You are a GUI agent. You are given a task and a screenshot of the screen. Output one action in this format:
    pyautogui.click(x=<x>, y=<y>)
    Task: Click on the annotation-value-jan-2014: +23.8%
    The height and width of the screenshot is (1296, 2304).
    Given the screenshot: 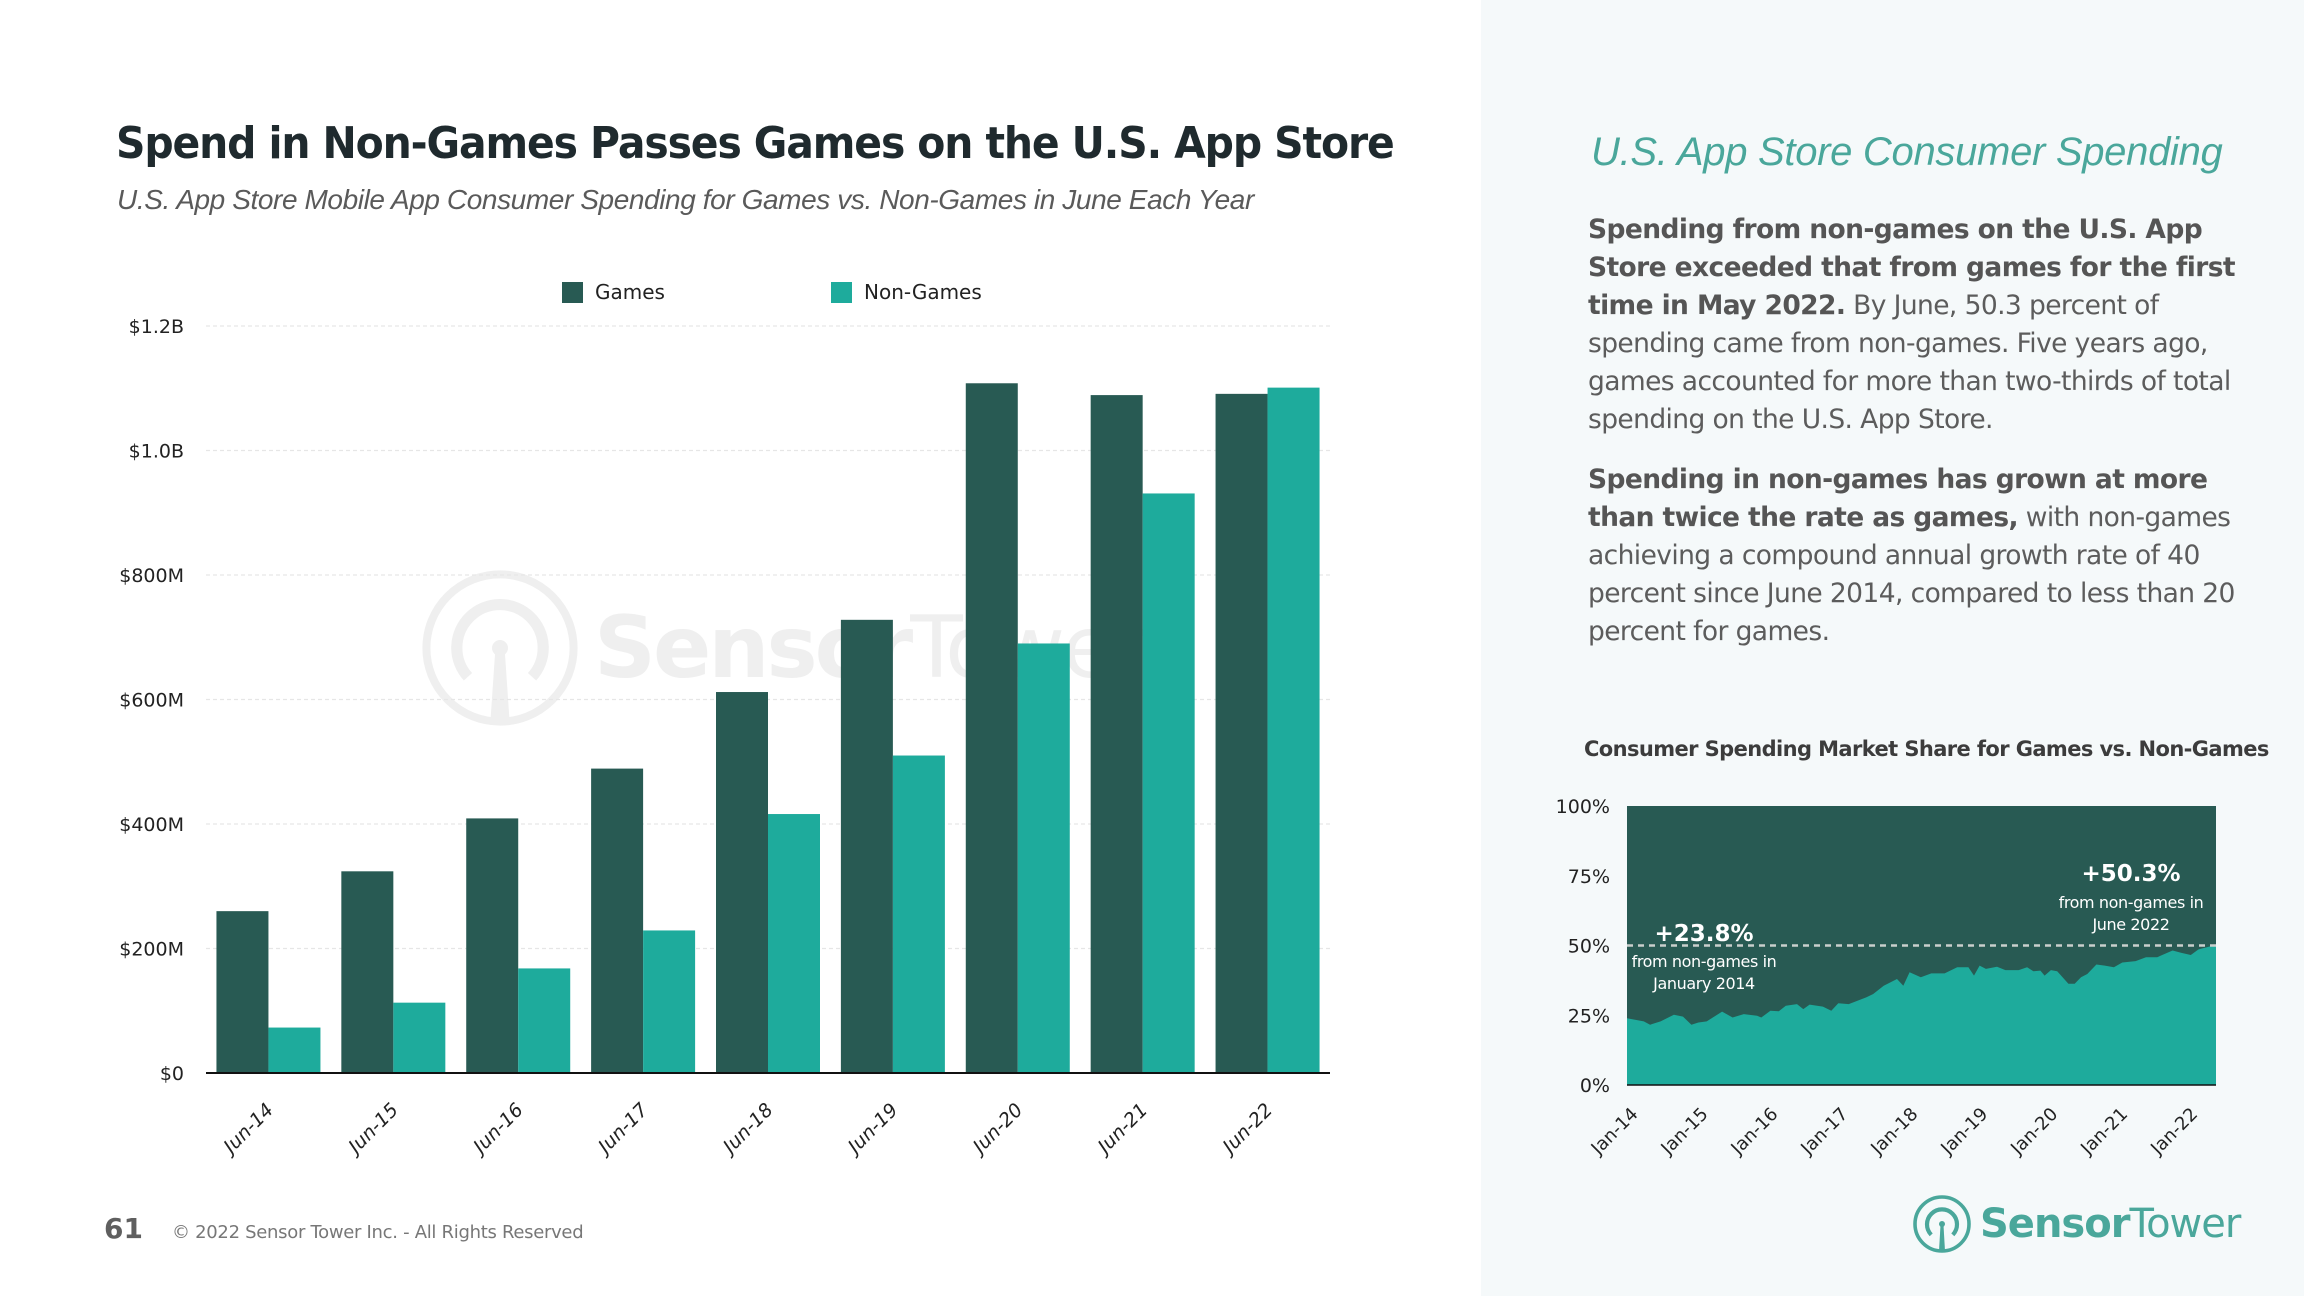 What is the action you would take?
    pyautogui.click(x=1703, y=934)
    